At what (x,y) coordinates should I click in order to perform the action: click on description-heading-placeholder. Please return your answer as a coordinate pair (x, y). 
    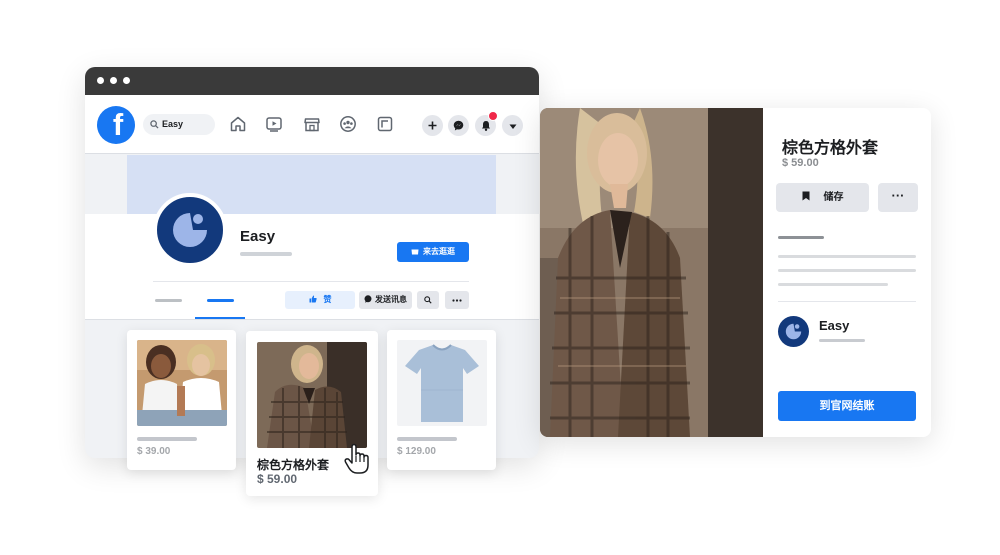
    Looking at the image, I should click on (801, 237).